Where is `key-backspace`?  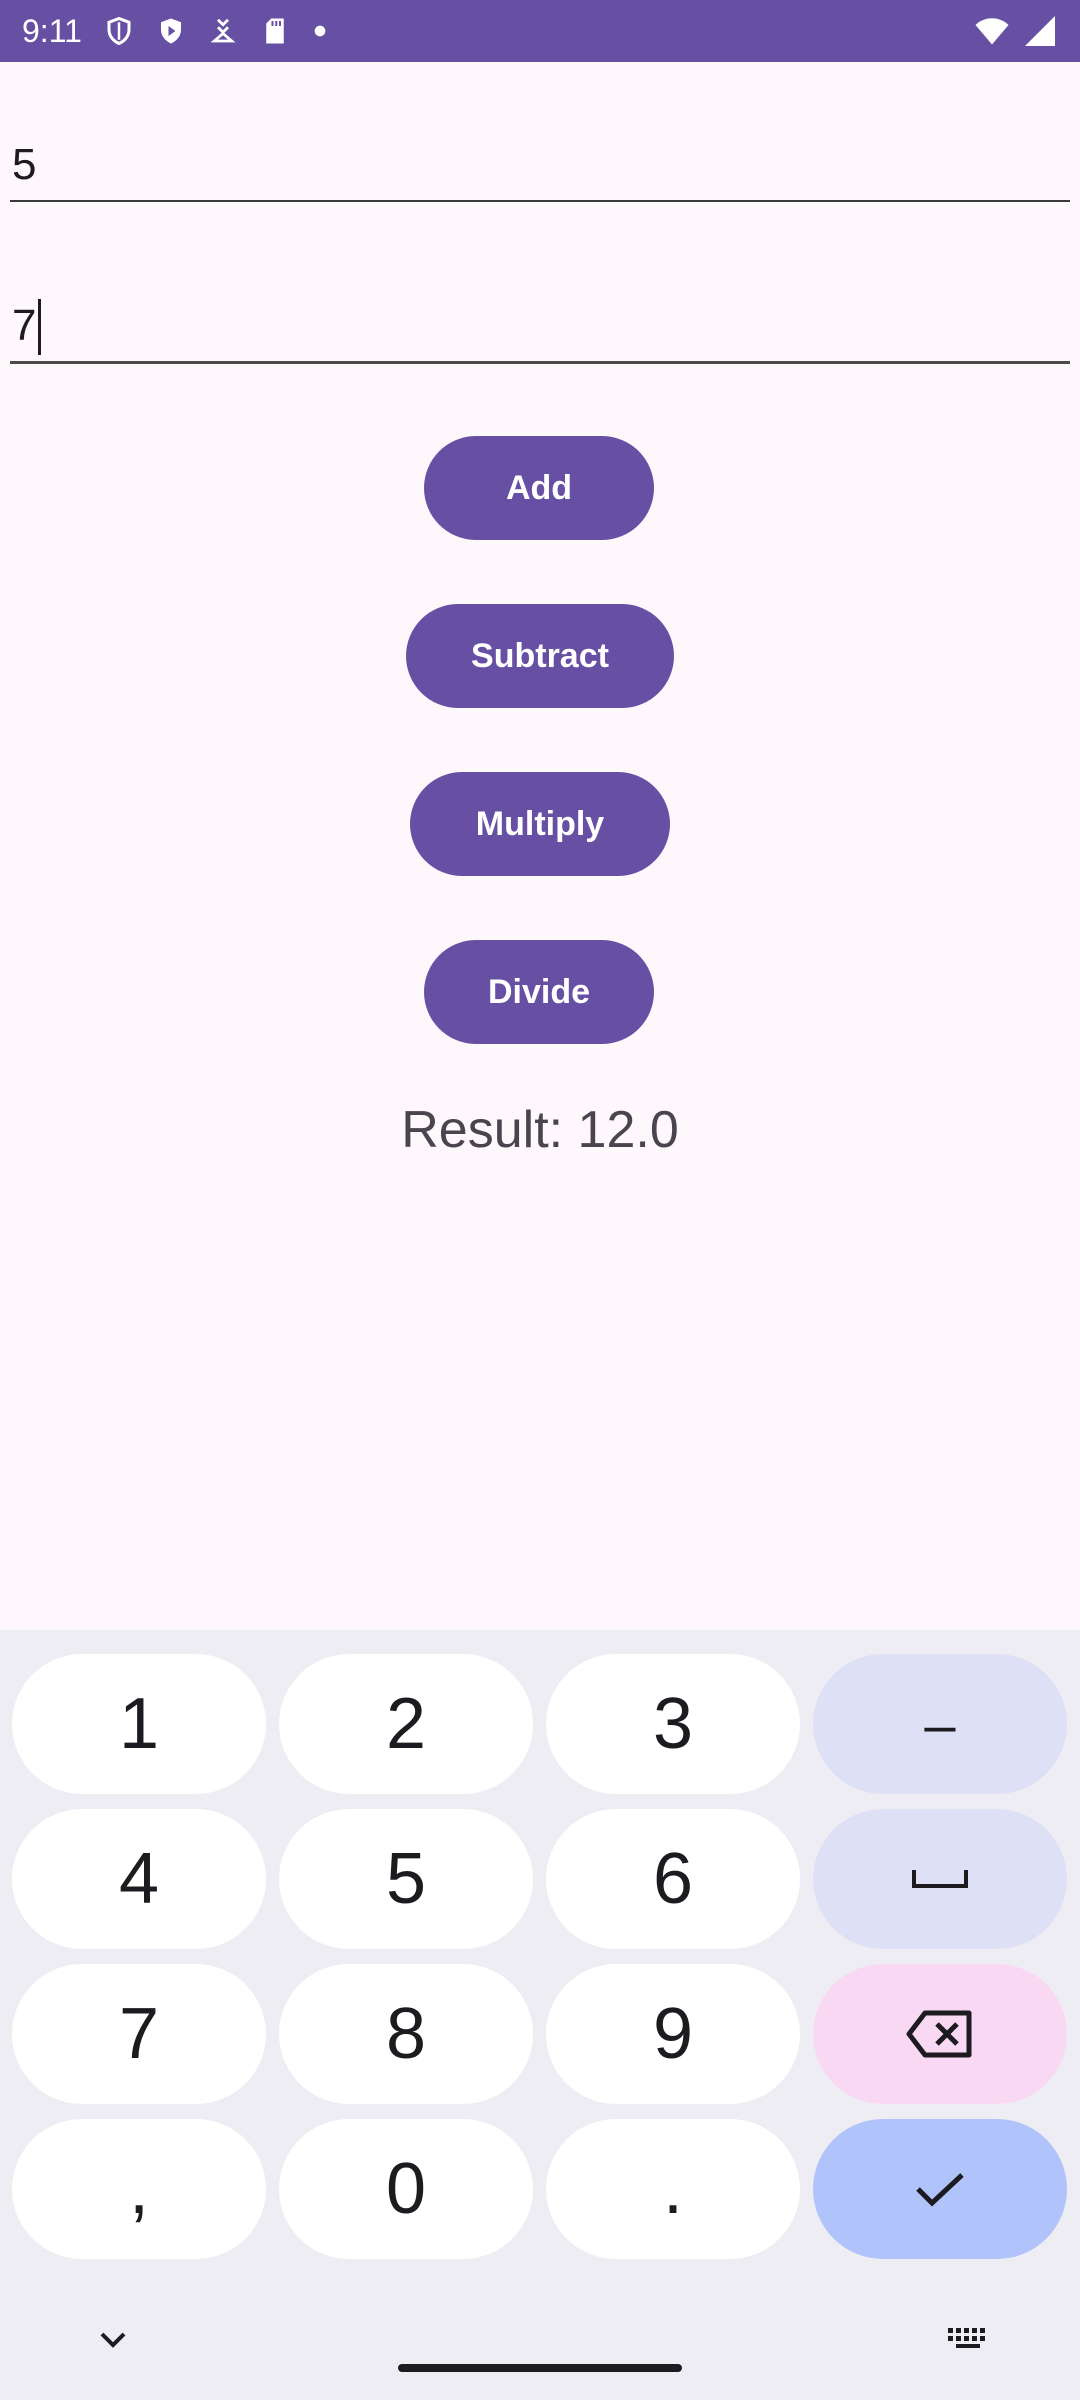 key-backspace is located at coordinates (940, 2034).